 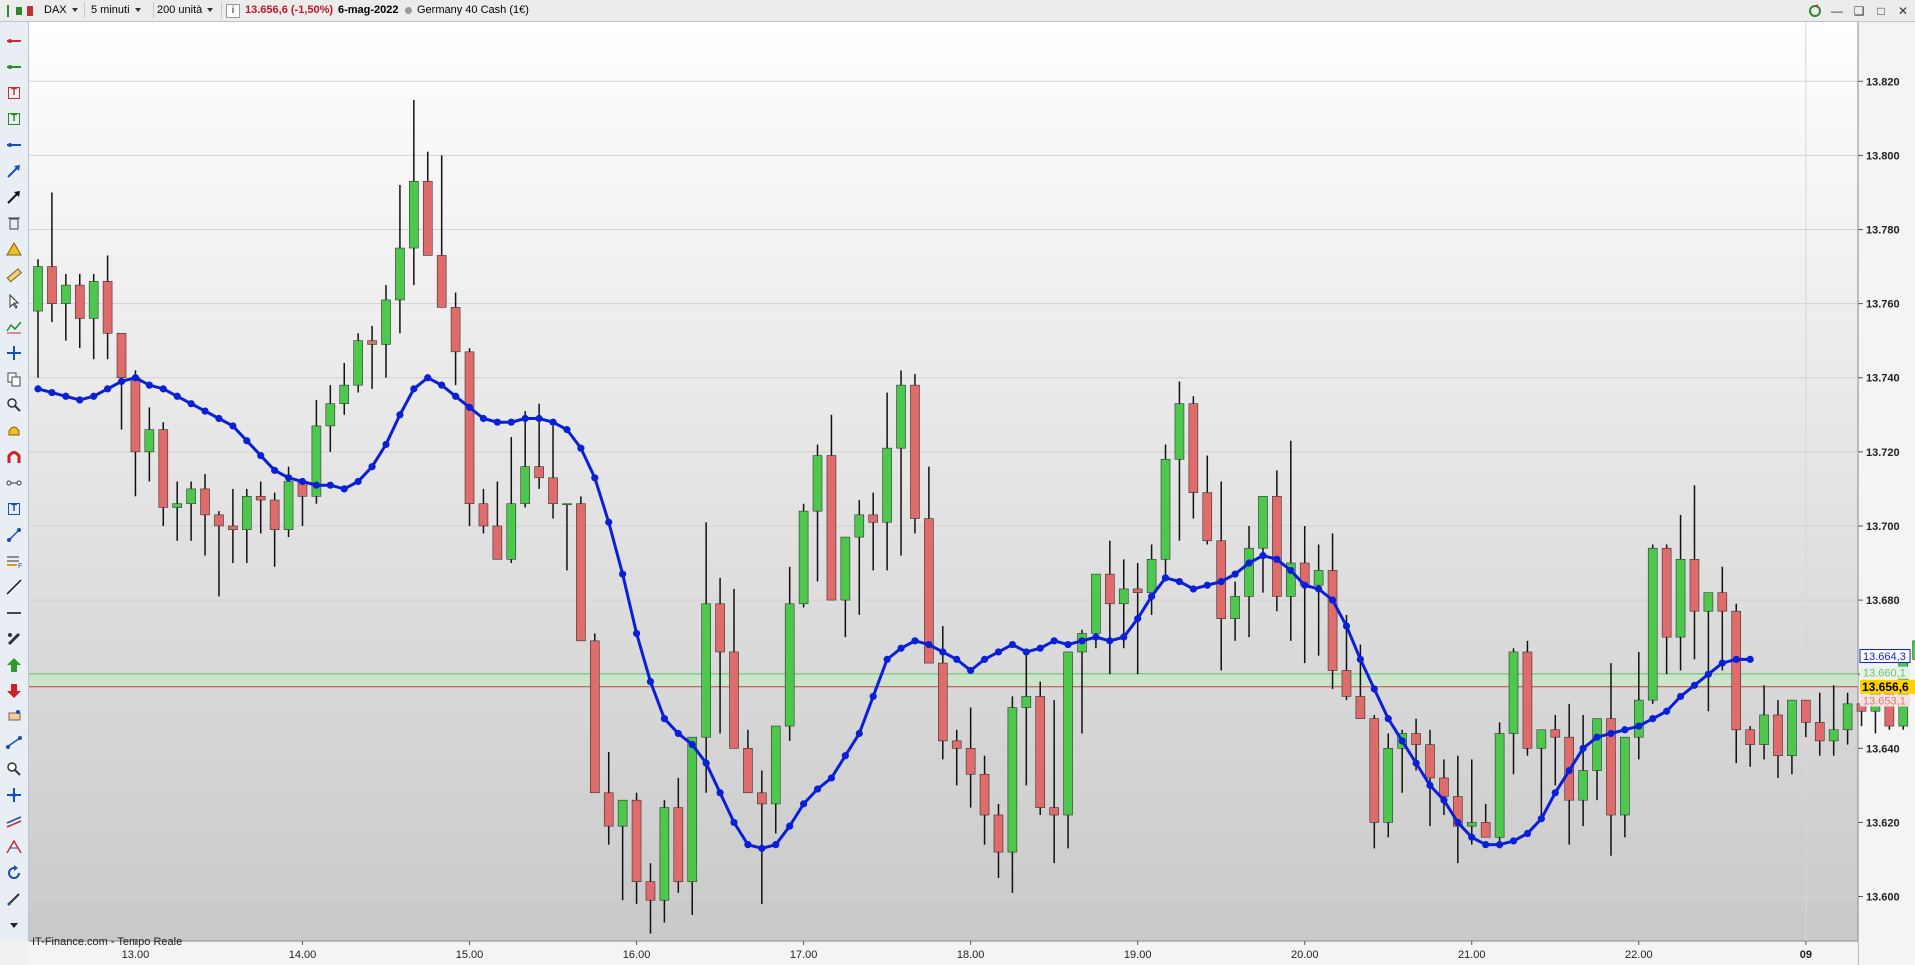 I want to click on sell-arrow-icon, so click(x=14, y=691).